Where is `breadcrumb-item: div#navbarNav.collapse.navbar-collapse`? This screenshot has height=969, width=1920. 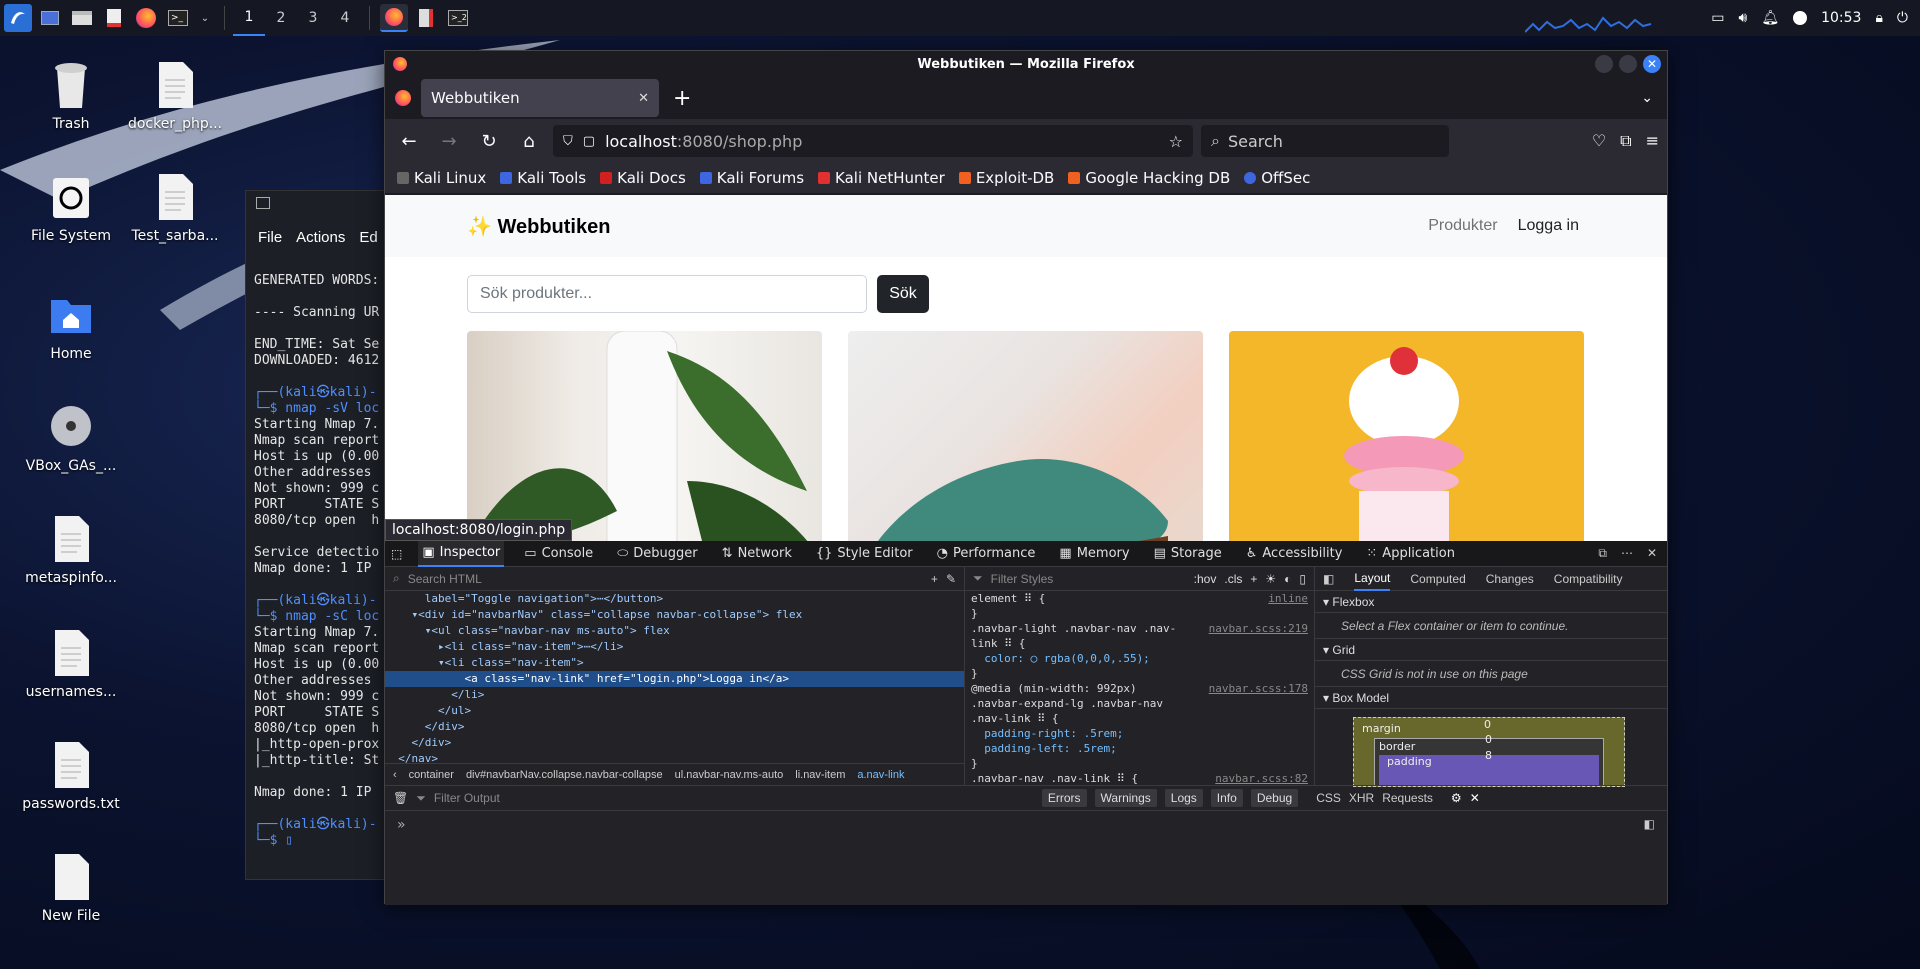
breadcrumb-item: div#navbarNav.collapse.navbar-collapse is located at coordinates (564, 775).